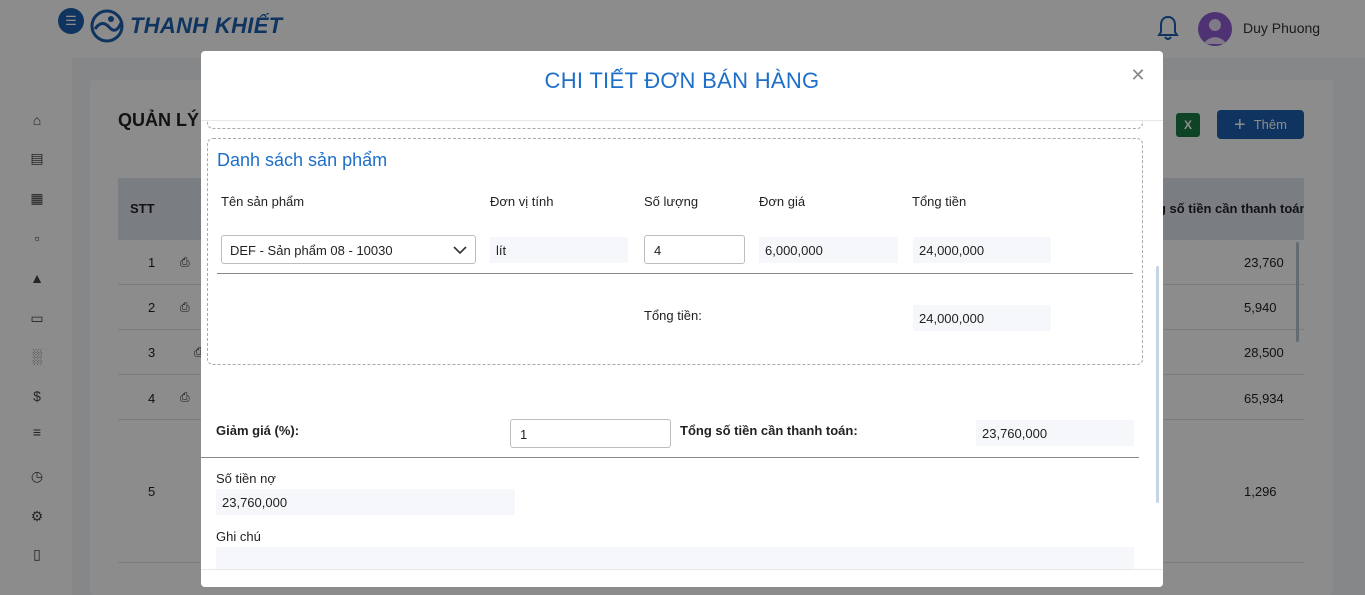  I want to click on sum-label: Tổng tiền:, so click(673, 315).